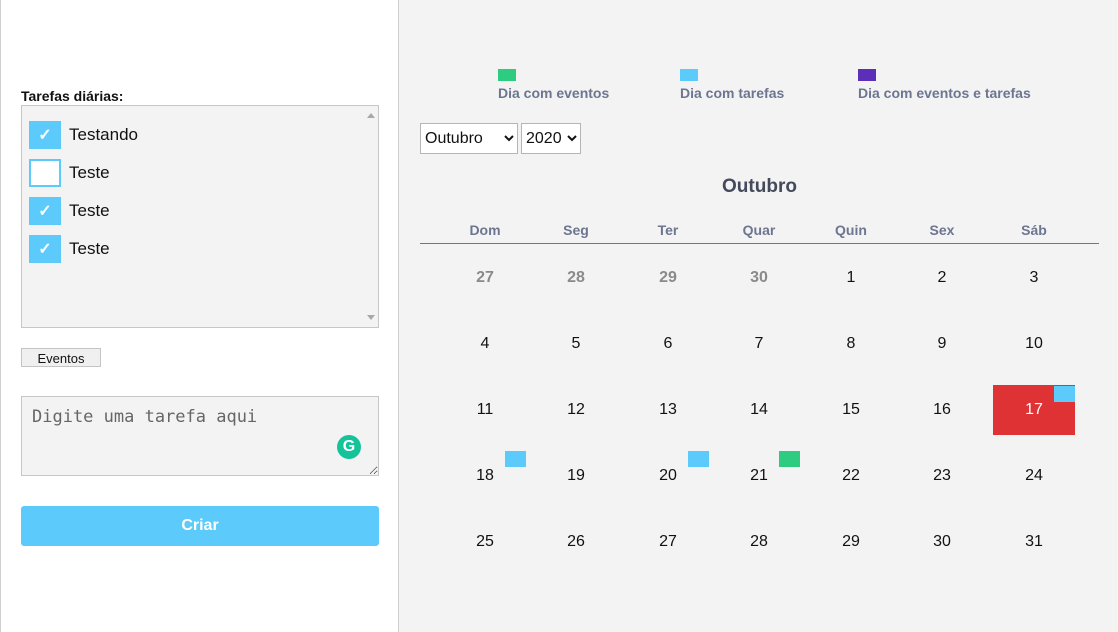 This screenshot has width=1118, height=632. What do you see at coordinates (72, 96) in the screenshot?
I see `tasks-label: Tarefas diárias:` at bounding box center [72, 96].